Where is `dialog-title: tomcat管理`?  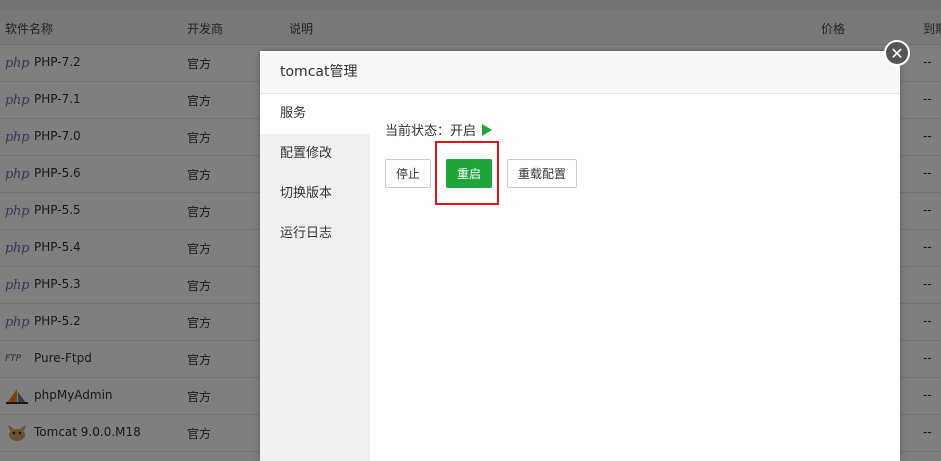
dialog-title: tomcat管理 is located at coordinates (580, 72).